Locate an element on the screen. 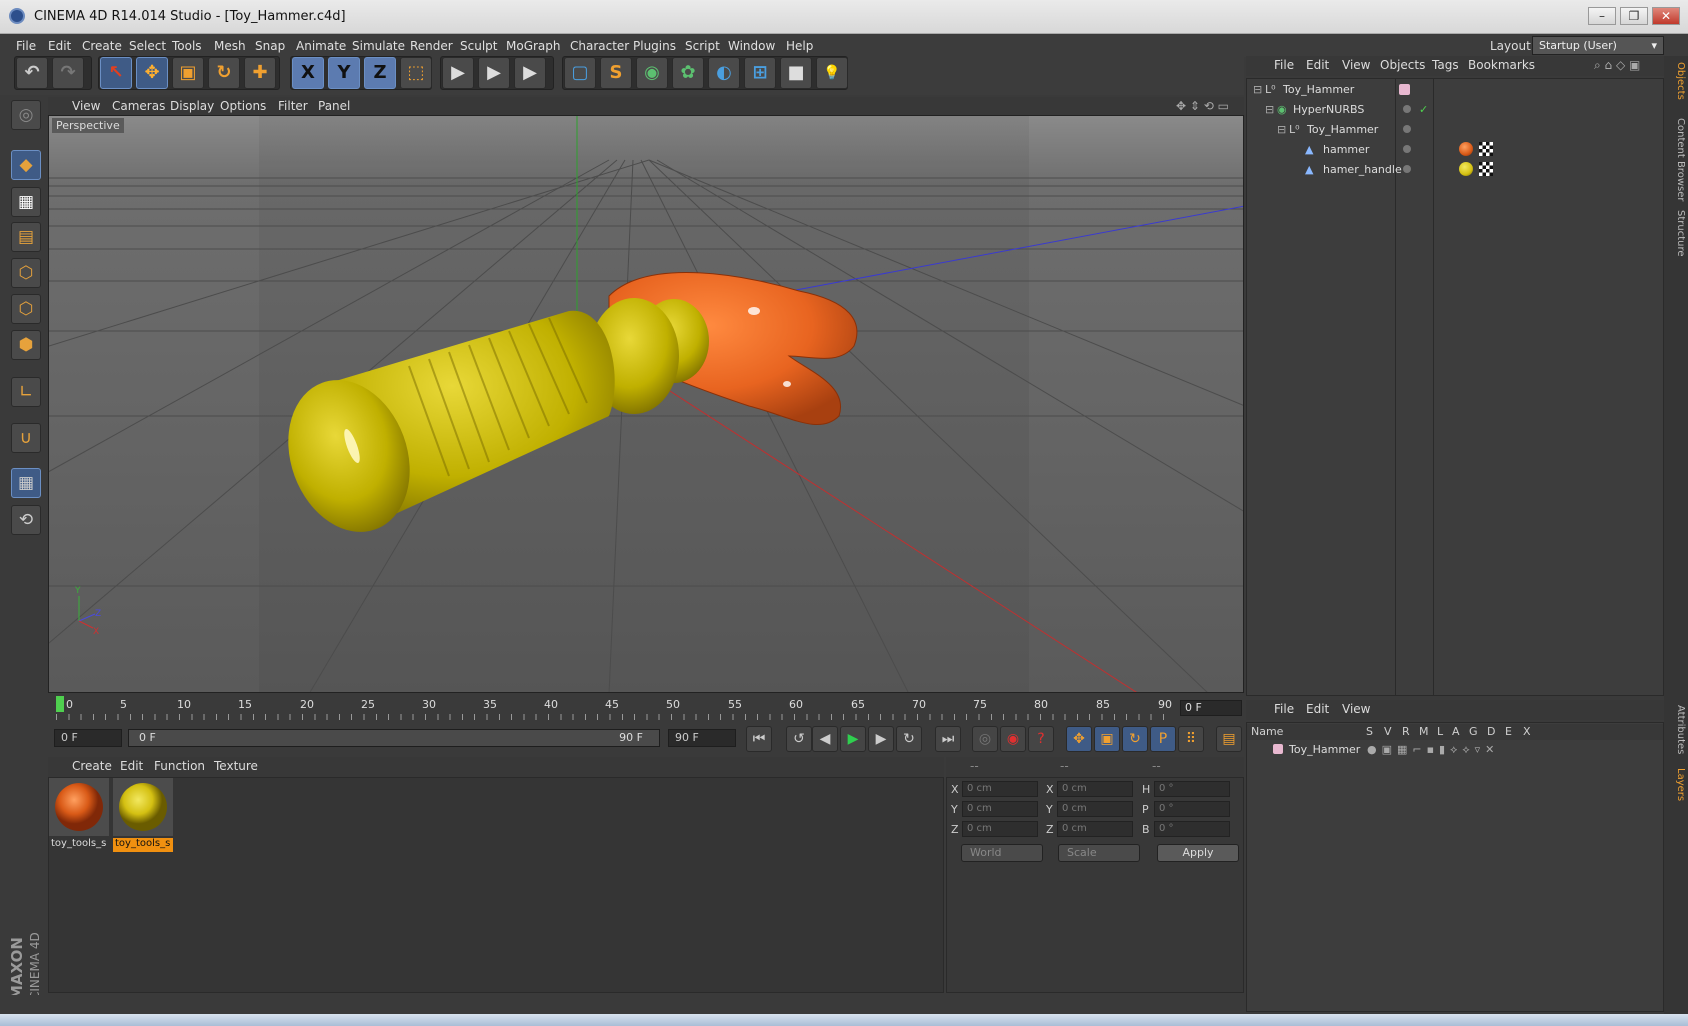  tab-structure: Structure is located at coordinates (1677, 233).